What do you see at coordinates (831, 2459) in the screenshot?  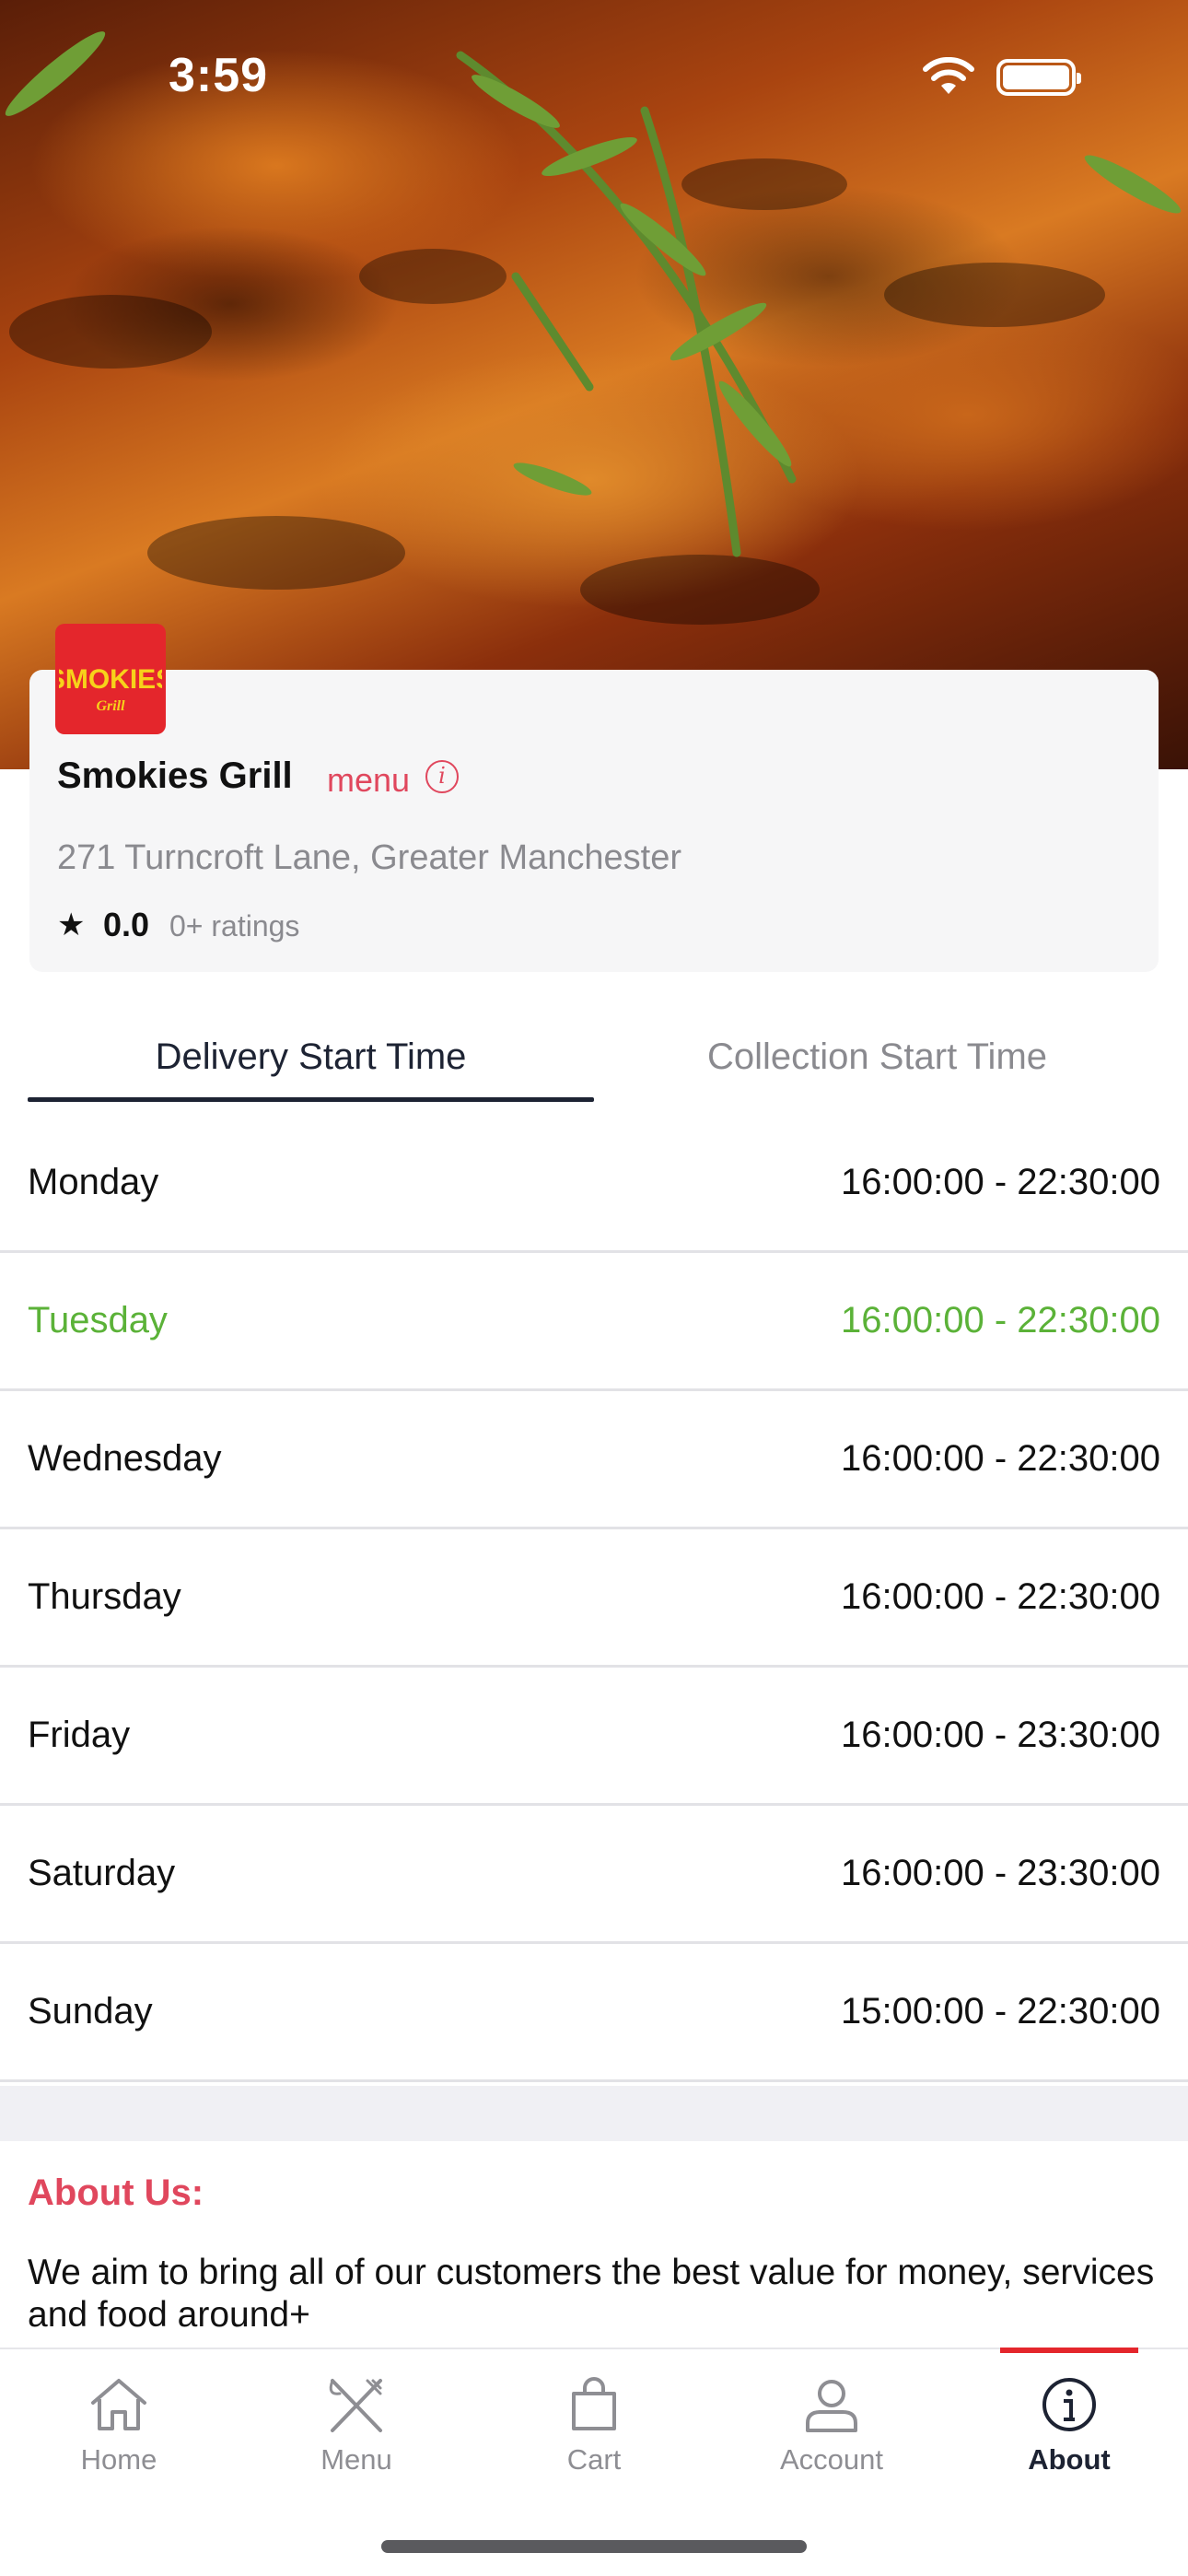 I see `tab-account-label: Account` at bounding box center [831, 2459].